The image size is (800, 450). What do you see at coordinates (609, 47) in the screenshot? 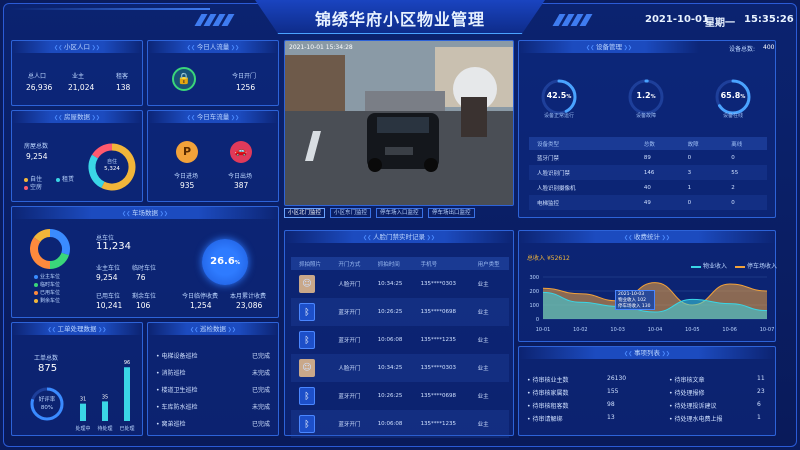
I see `device-title: 设备管理` at bounding box center [609, 47].